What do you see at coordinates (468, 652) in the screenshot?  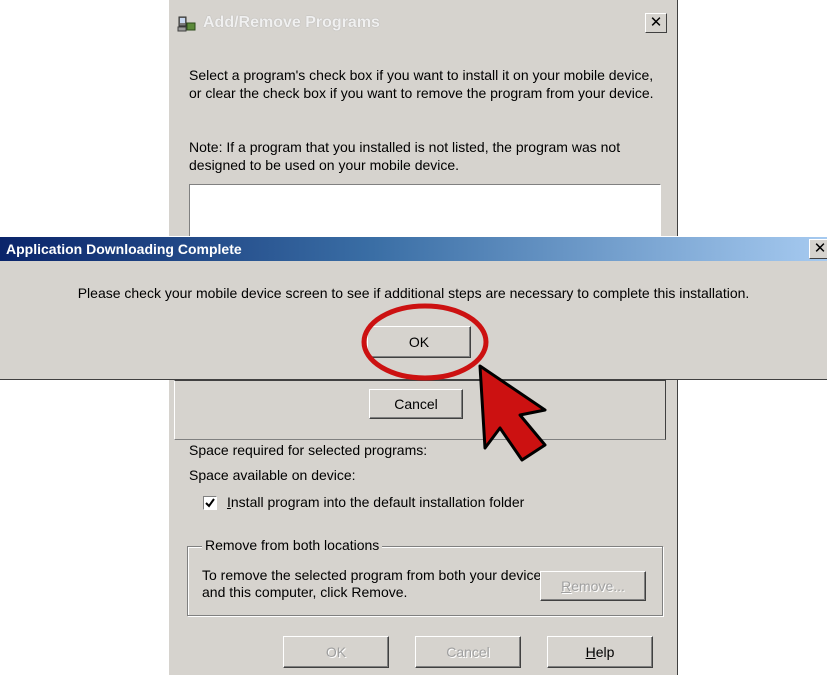 I see `cancel-button-disabled: Cancel` at bounding box center [468, 652].